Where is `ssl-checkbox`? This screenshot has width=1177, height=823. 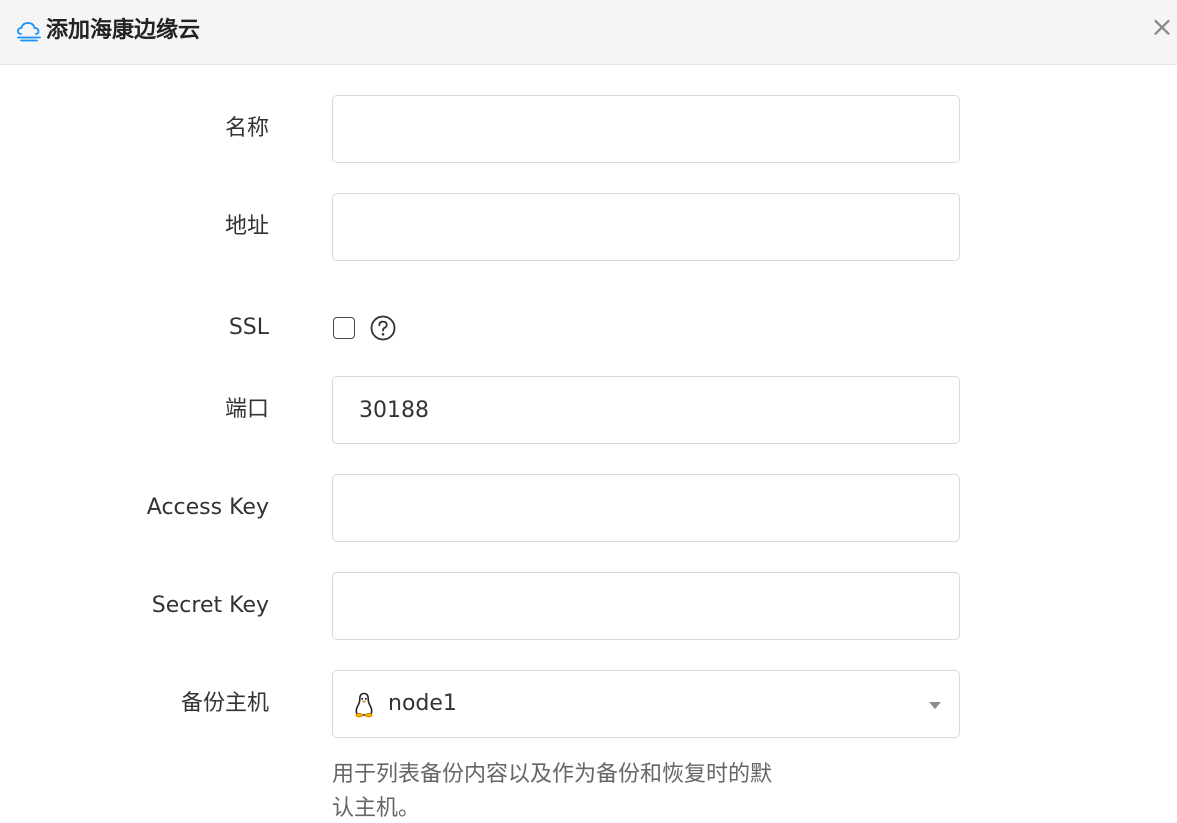 ssl-checkbox is located at coordinates (344, 328).